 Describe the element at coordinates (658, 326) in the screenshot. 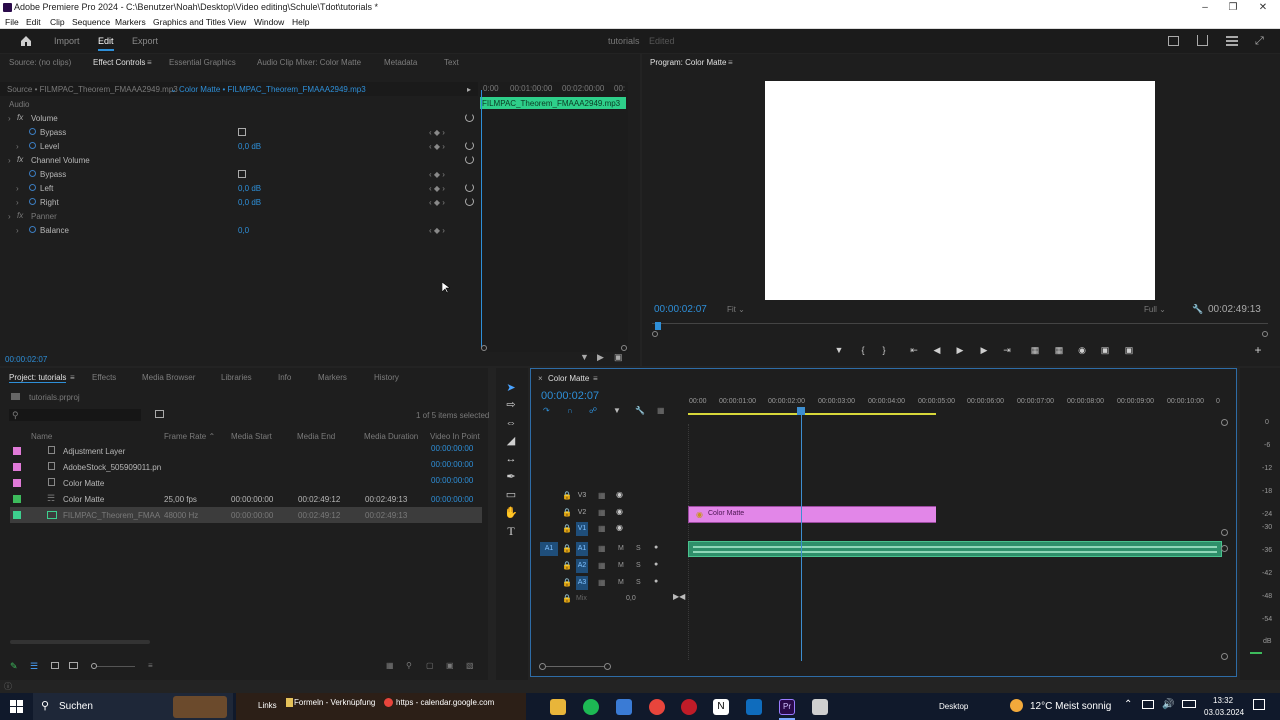

I see `program-playhead` at that location.